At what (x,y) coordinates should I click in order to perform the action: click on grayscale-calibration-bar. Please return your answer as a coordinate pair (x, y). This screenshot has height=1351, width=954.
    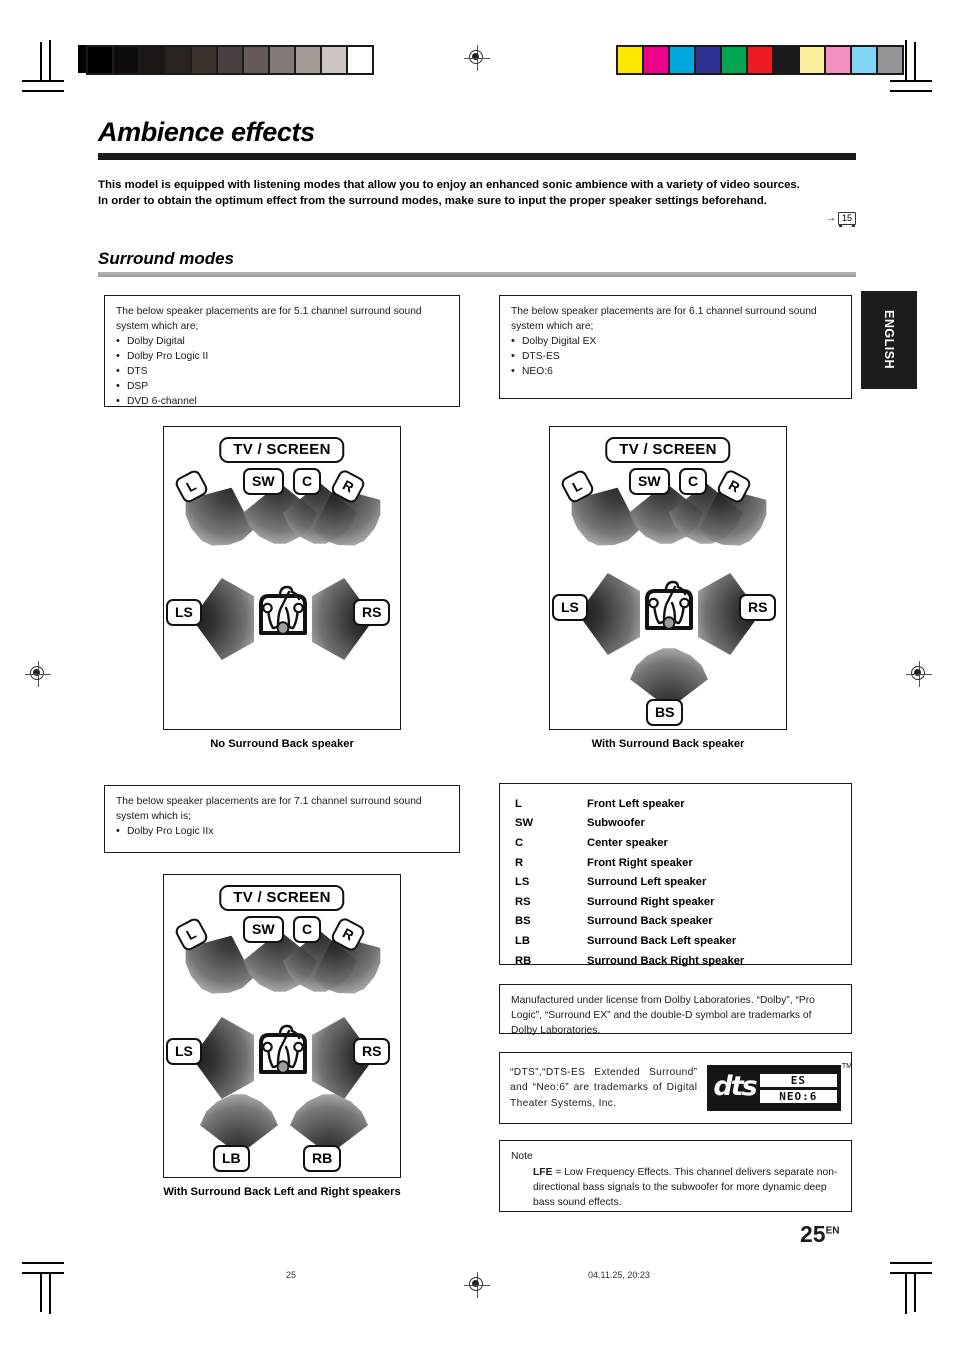
    Looking at the image, I should click on (230, 60).